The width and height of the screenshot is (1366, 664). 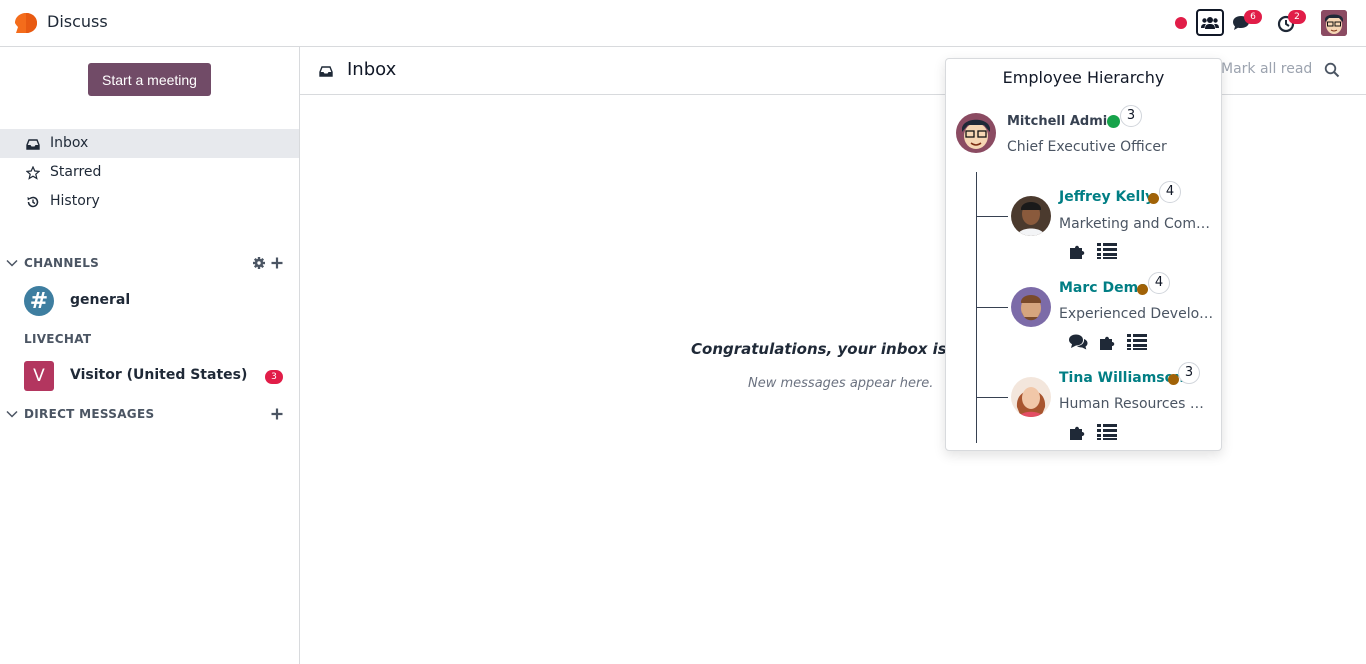 I want to click on channel-item-general: # general, so click(x=149, y=303).